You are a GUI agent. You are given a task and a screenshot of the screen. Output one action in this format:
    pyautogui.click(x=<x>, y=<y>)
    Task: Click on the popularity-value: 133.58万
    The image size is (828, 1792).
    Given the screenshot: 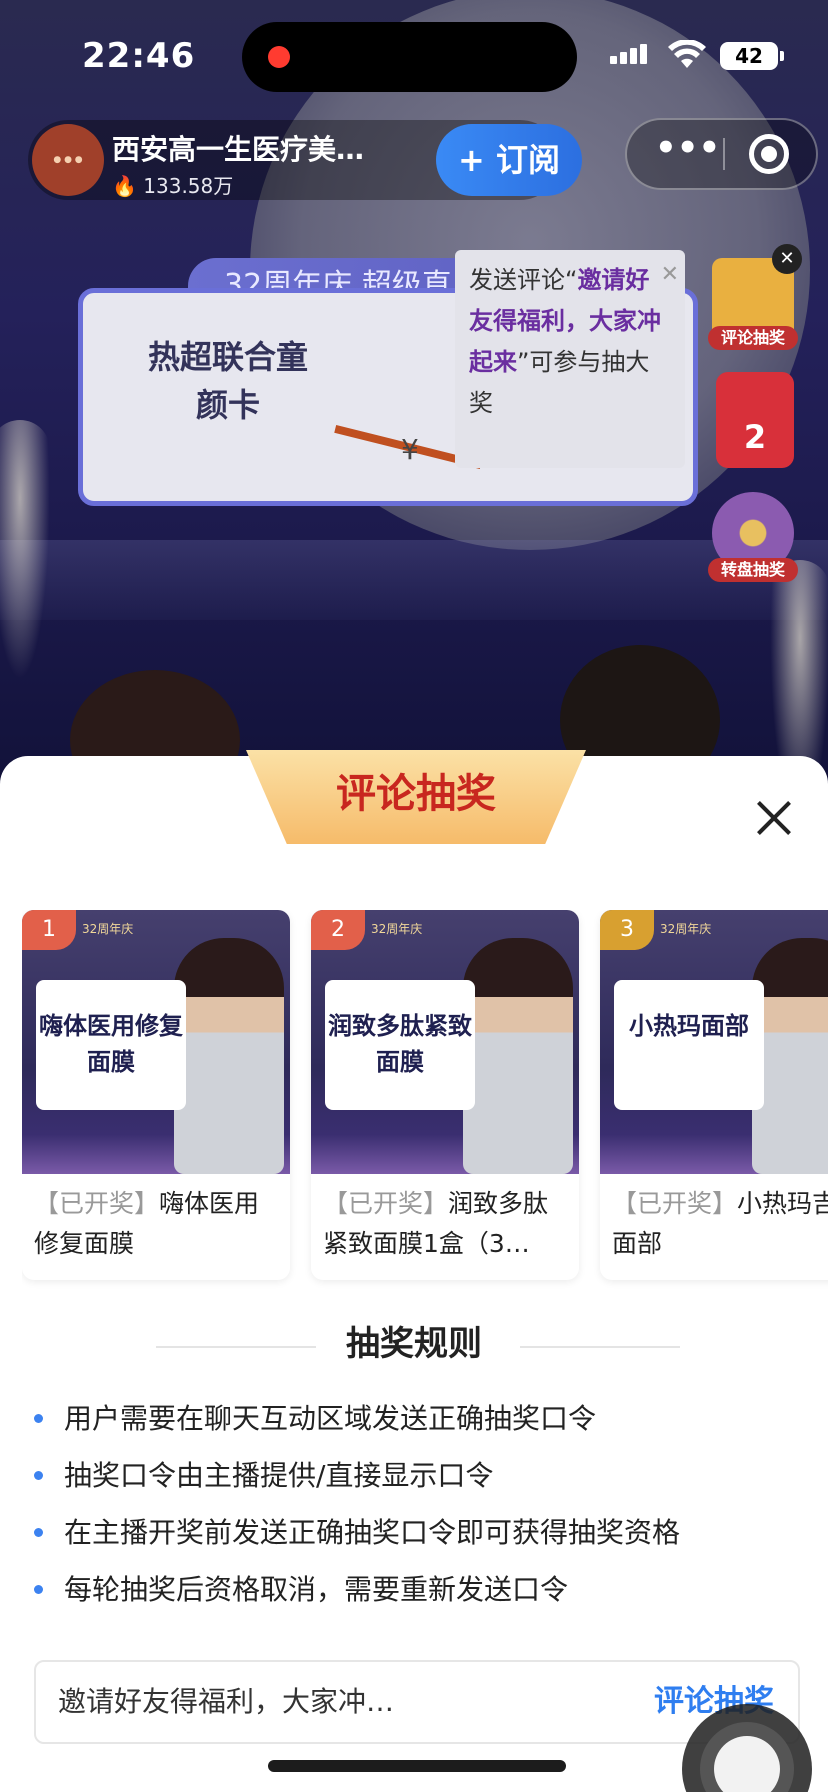 What is the action you would take?
    pyautogui.click(x=188, y=186)
    